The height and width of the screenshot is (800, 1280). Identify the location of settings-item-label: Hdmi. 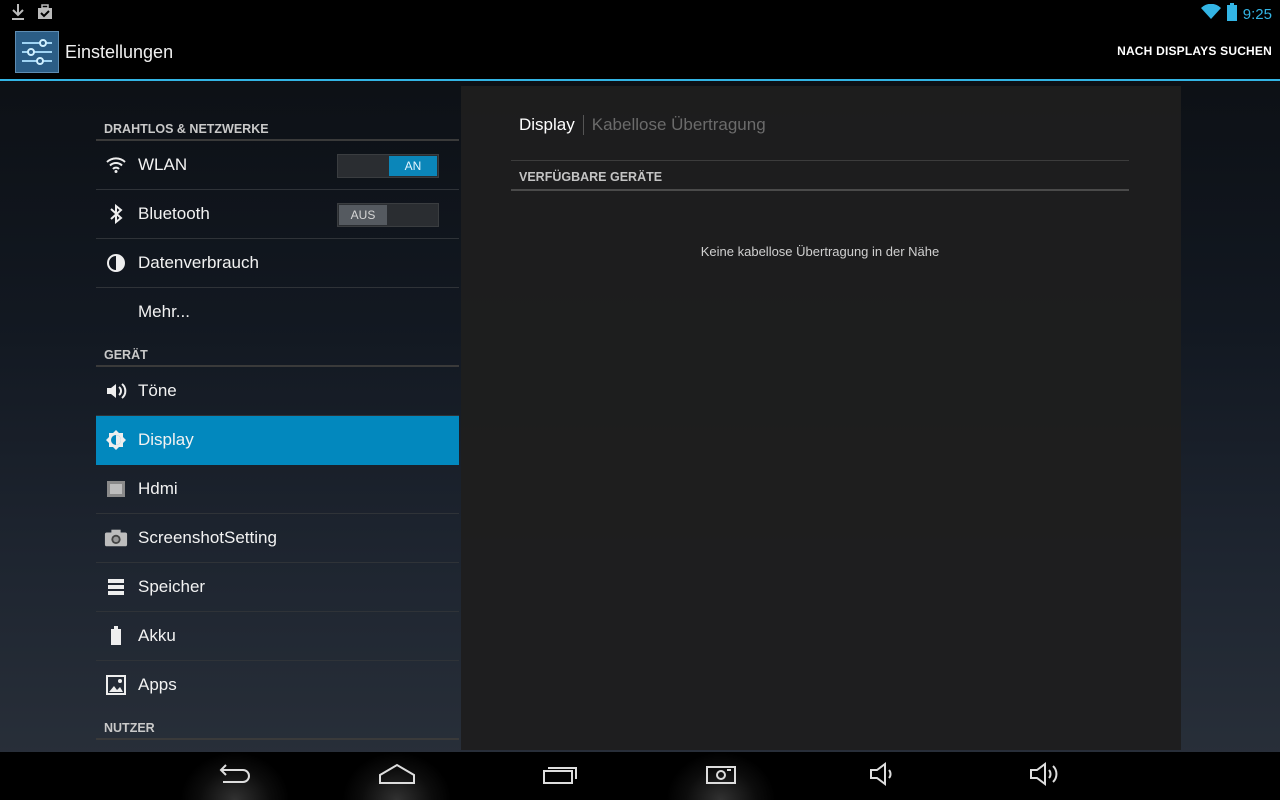
(158, 488).